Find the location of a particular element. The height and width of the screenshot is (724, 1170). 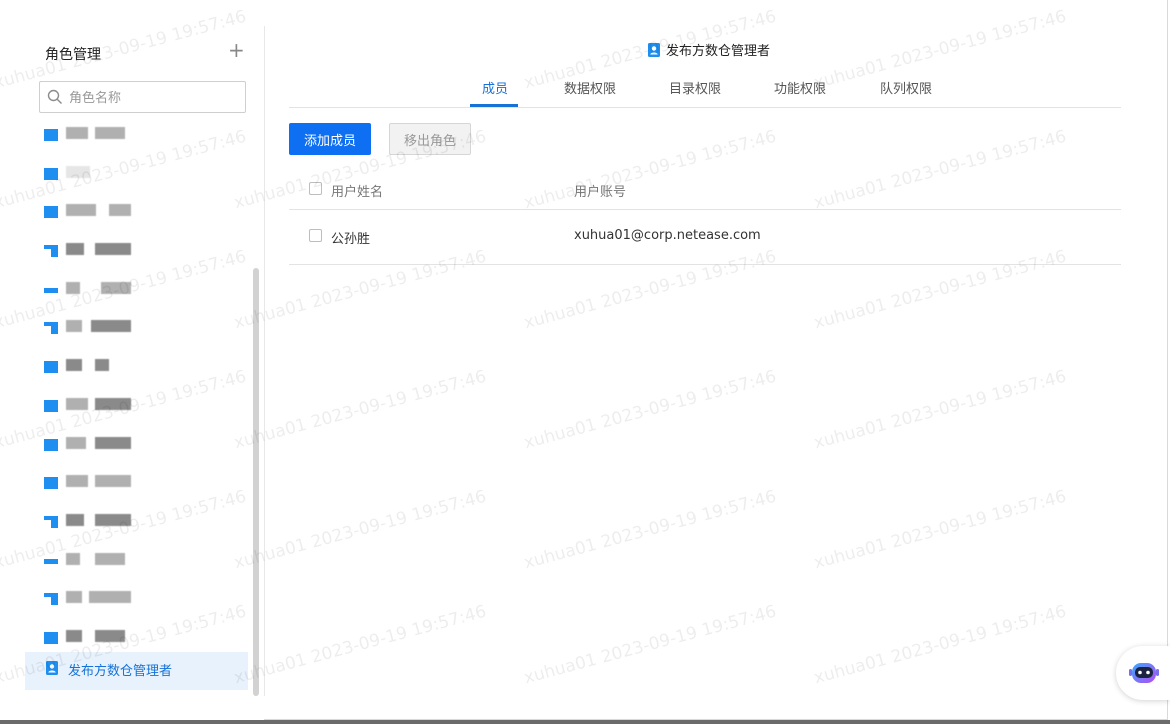

search-icon is located at coordinates (54, 96).